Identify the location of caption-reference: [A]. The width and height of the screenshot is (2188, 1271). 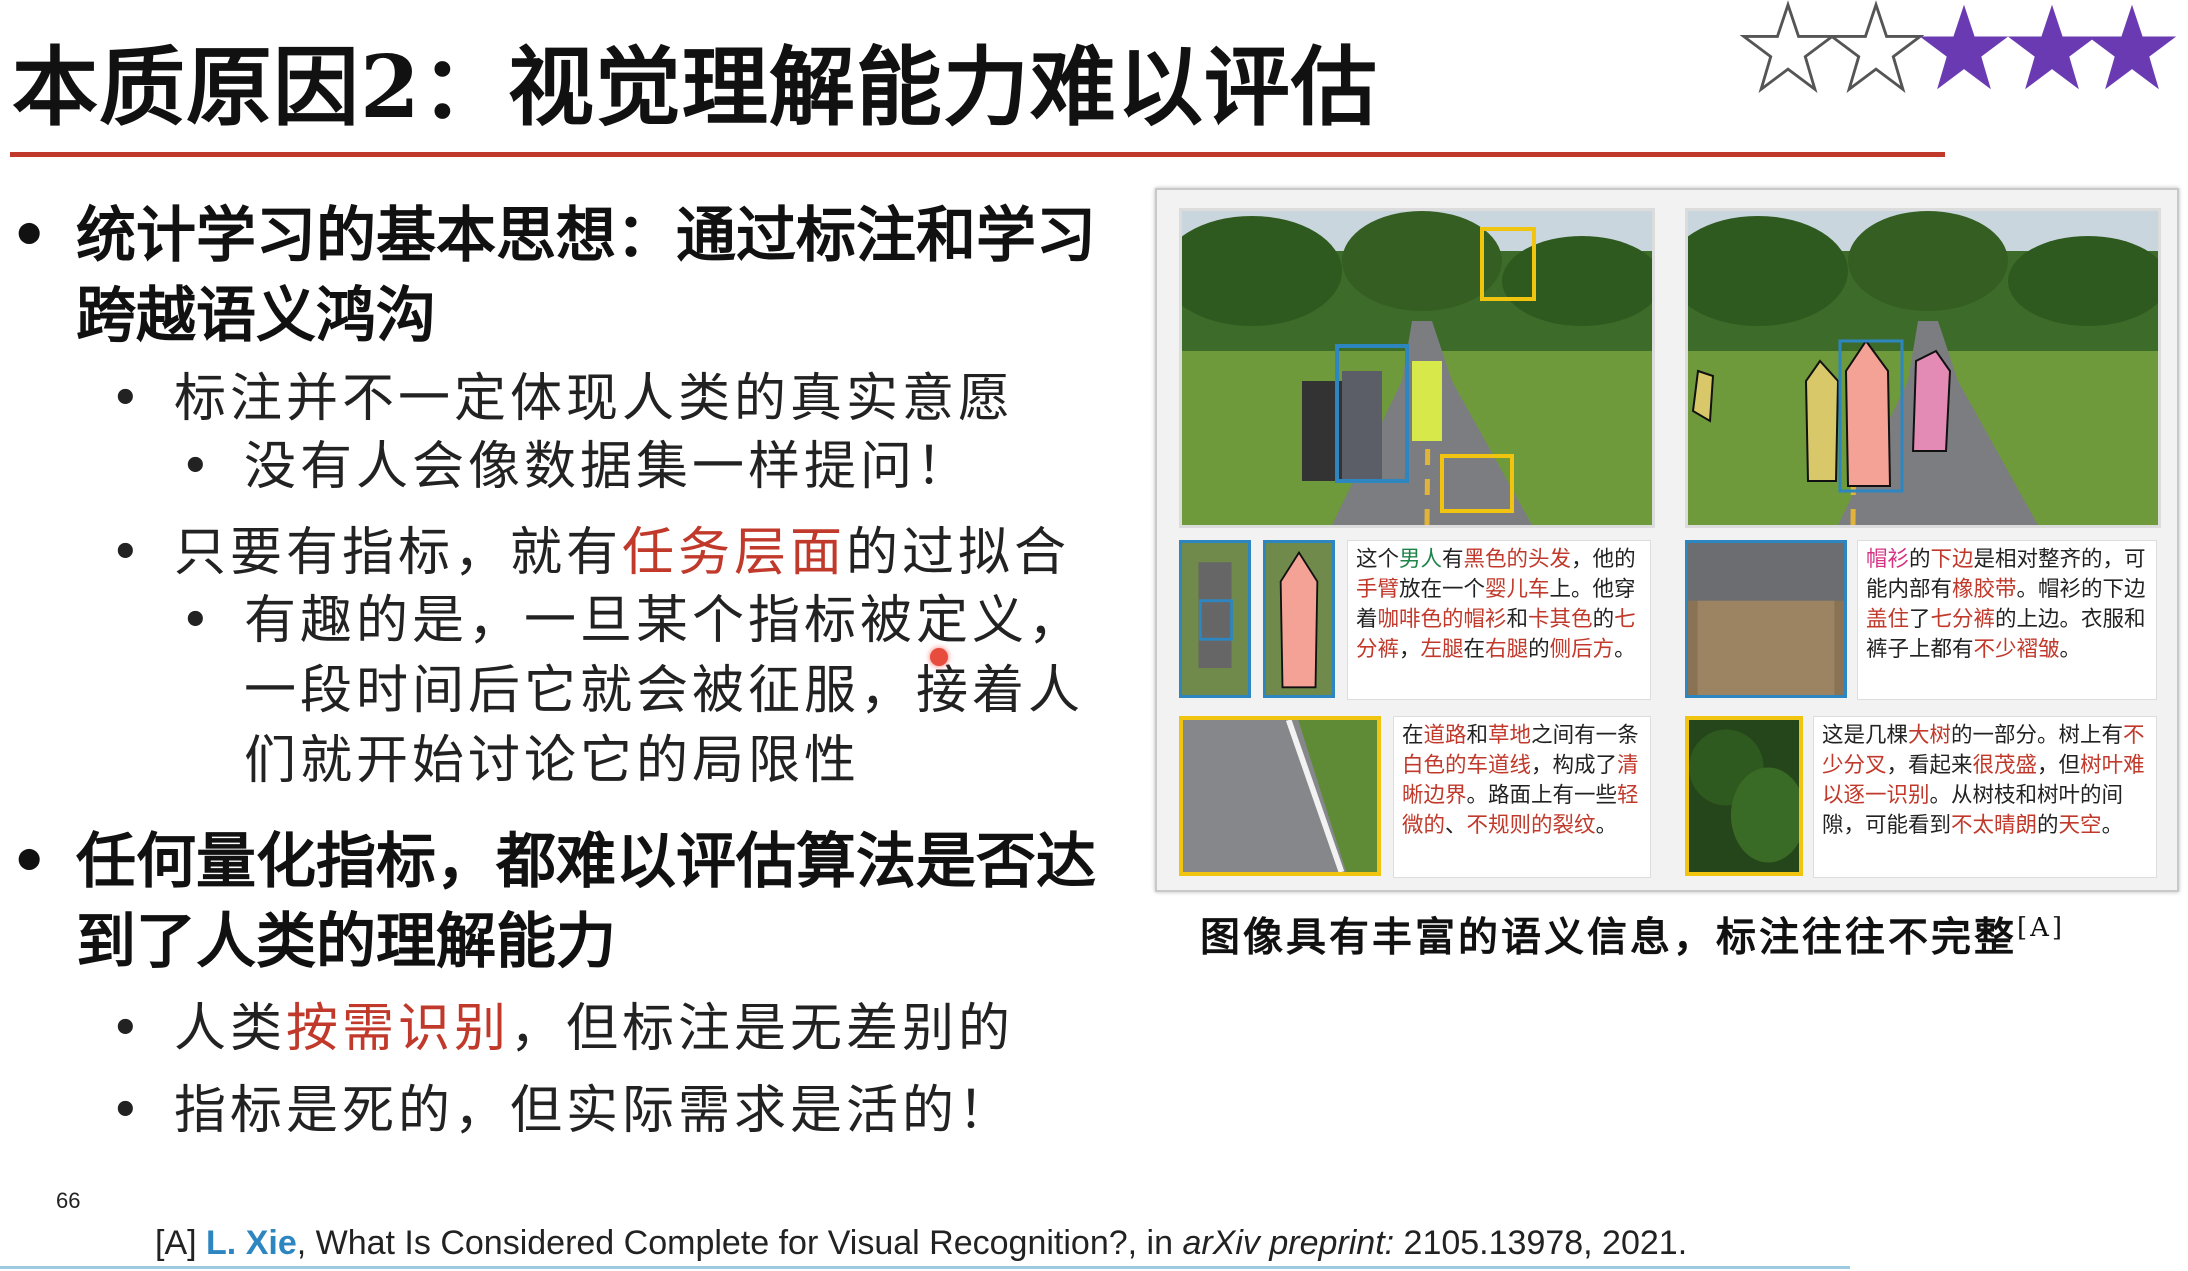
(2041, 928).